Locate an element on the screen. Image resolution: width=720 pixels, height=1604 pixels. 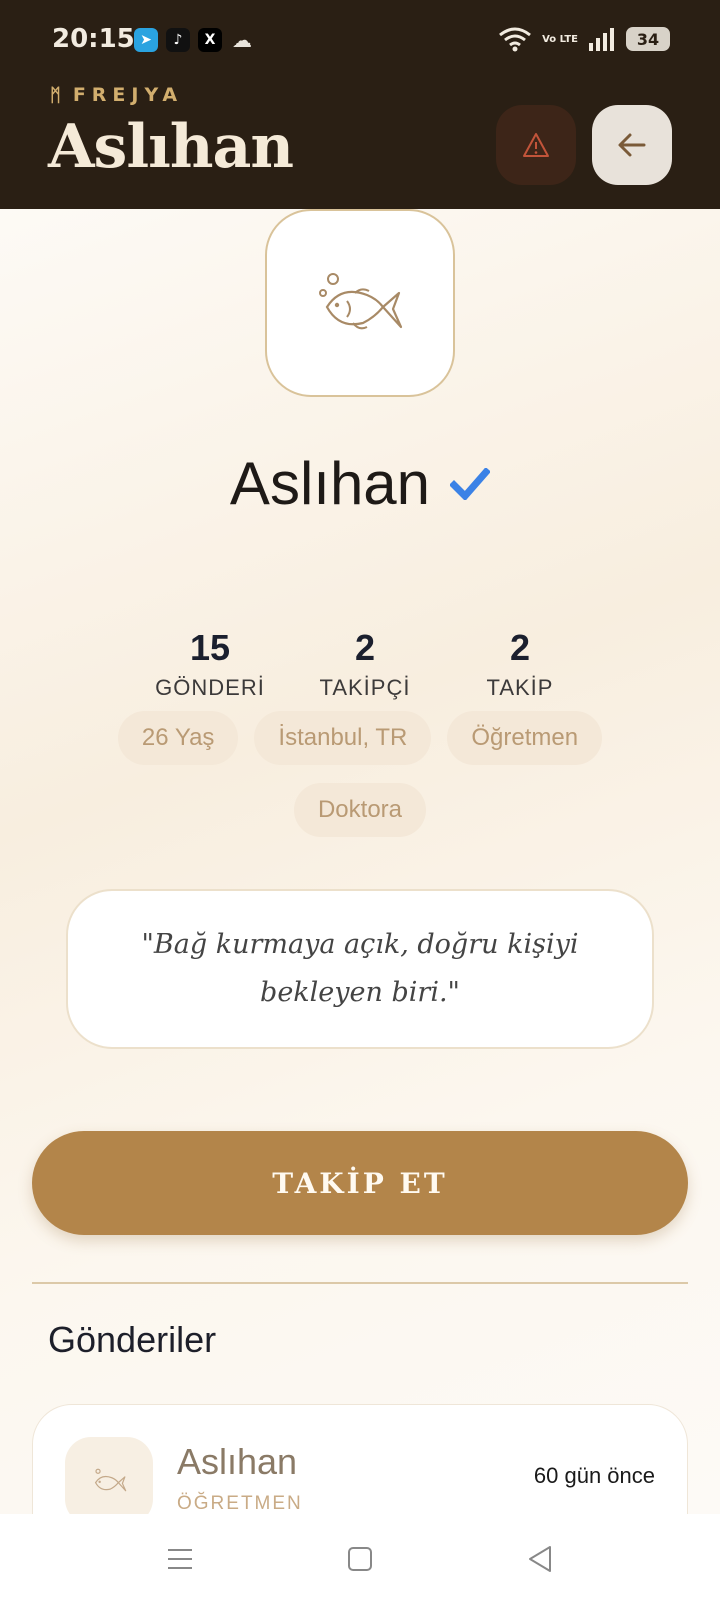
stat-posts: 15 GÖNDERİ is located at coordinates (210, 664).